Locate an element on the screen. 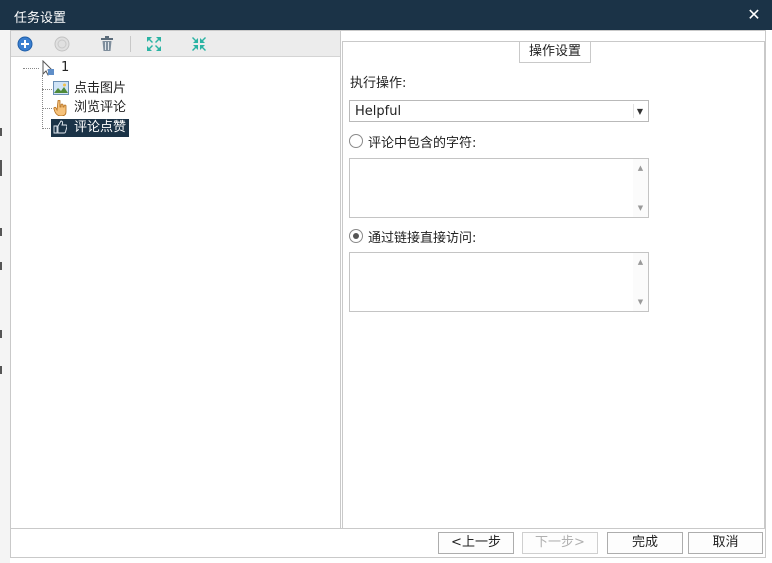 This screenshot has height=563, width=772. cursor-flag-icon is located at coordinates (47, 68).